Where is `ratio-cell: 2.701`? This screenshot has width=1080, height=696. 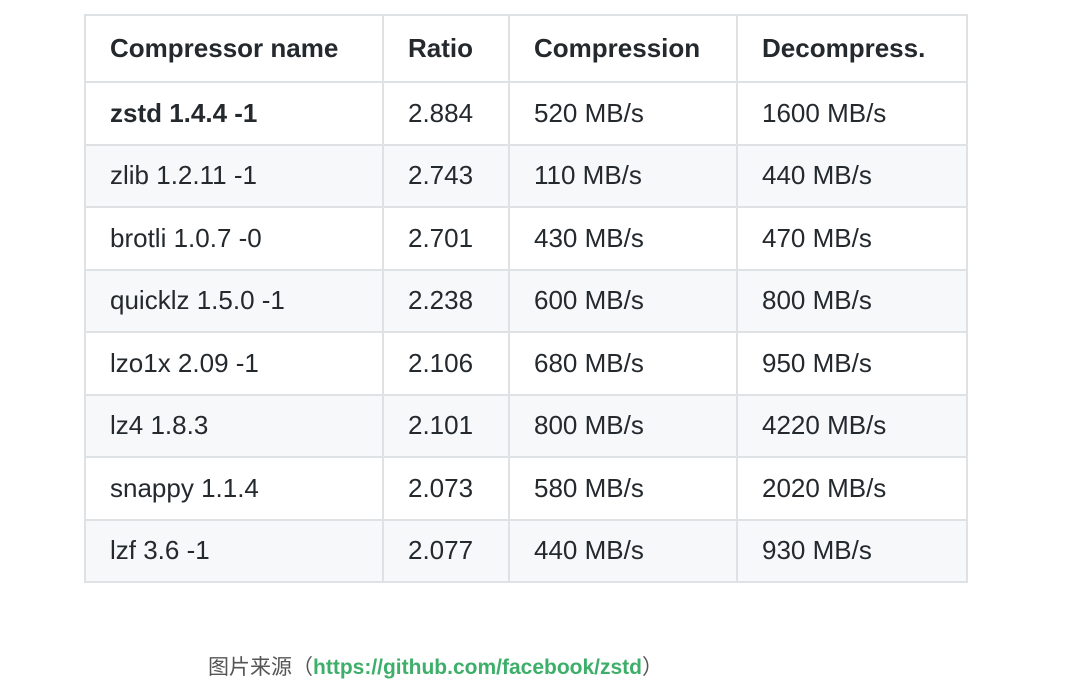
ratio-cell: 2.701 is located at coordinates (446, 238).